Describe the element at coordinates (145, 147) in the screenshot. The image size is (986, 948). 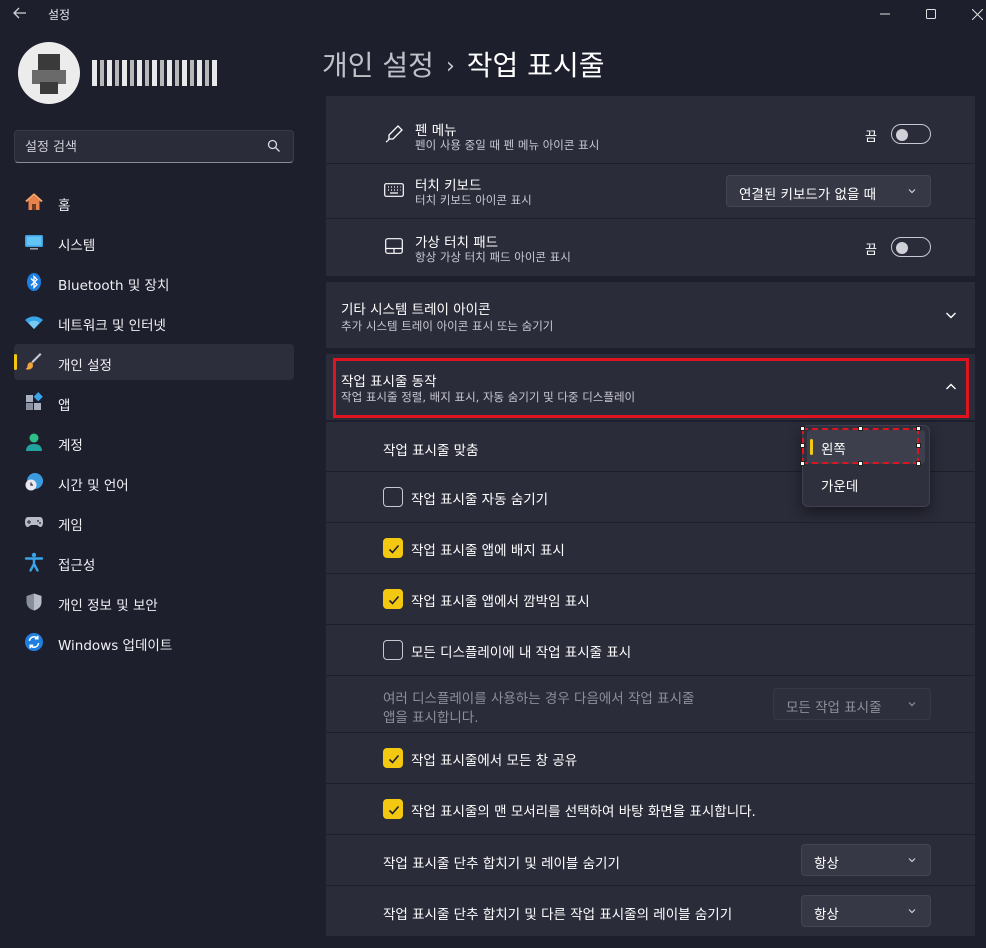
I see `search-input` at that location.